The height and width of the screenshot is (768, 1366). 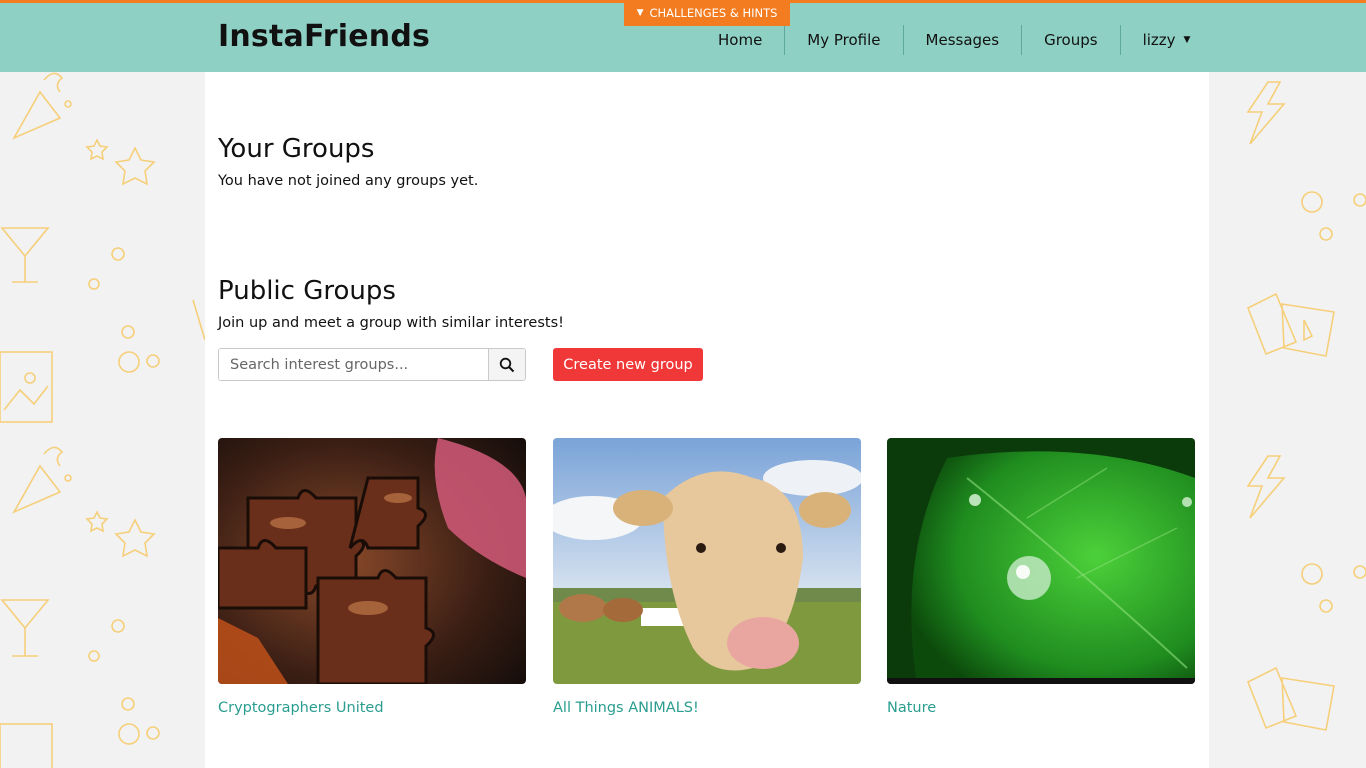 I want to click on search-button, so click(x=506, y=364).